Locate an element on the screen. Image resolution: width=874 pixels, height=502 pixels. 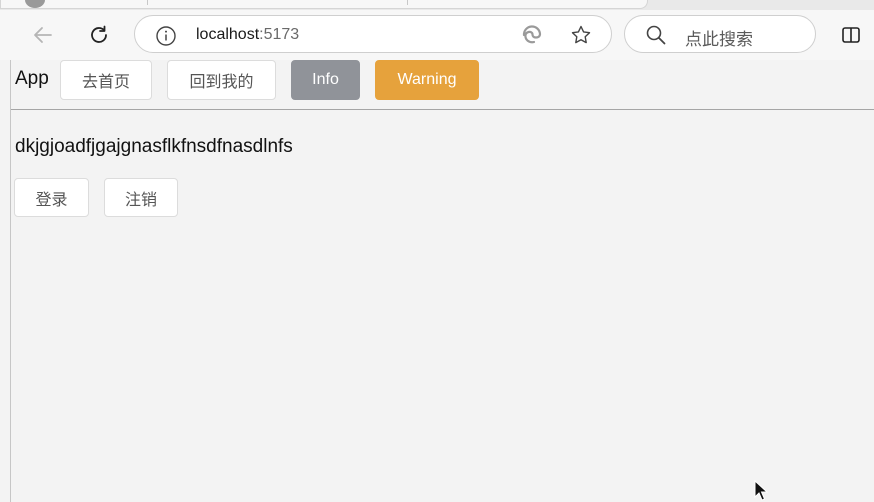
address-bar: localhost:5173 is located at coordinates (373, 34).